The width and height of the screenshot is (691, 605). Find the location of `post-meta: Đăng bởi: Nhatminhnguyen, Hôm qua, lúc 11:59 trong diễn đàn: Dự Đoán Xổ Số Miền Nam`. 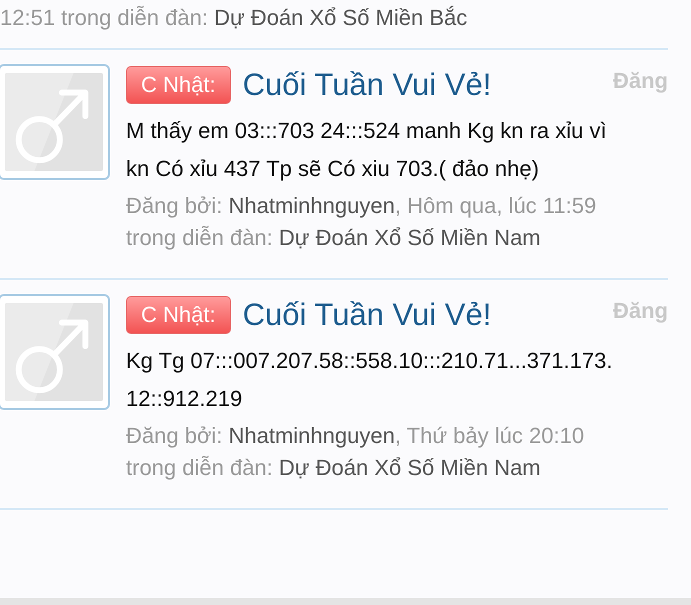

post-meta: Đăng bởi: Nhatminhnguyen, Hôm qua, lúc 11:59 trong diễn đàn: Dự Đoán Xổ Số Miền Nam is located at coordinates (362, 222).